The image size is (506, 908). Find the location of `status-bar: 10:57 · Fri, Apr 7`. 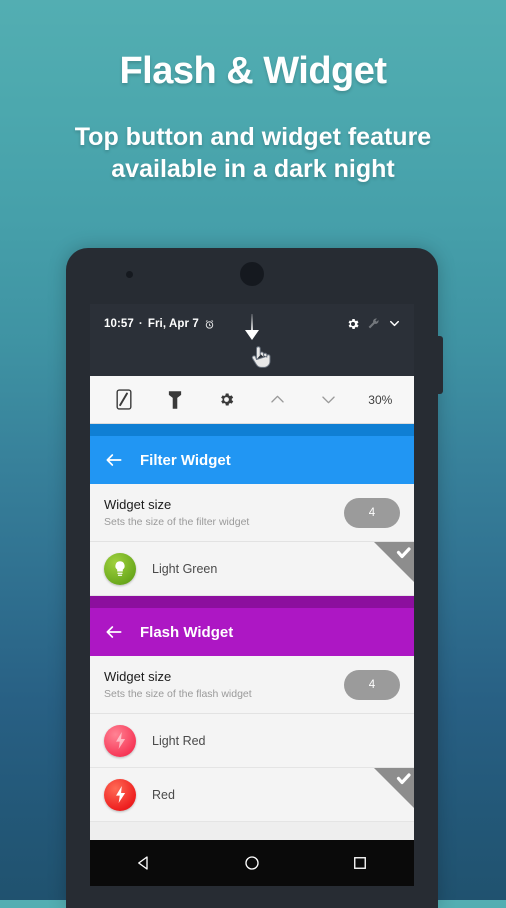

status-bar: 10:57 · Fri, Apr 7 is located at coordinates (252, 340).